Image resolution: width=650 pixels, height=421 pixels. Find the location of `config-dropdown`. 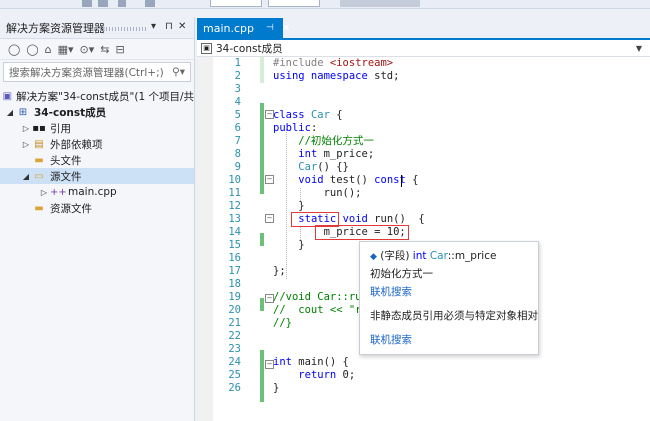

config-dropdown is located at coordinates (236, 3).